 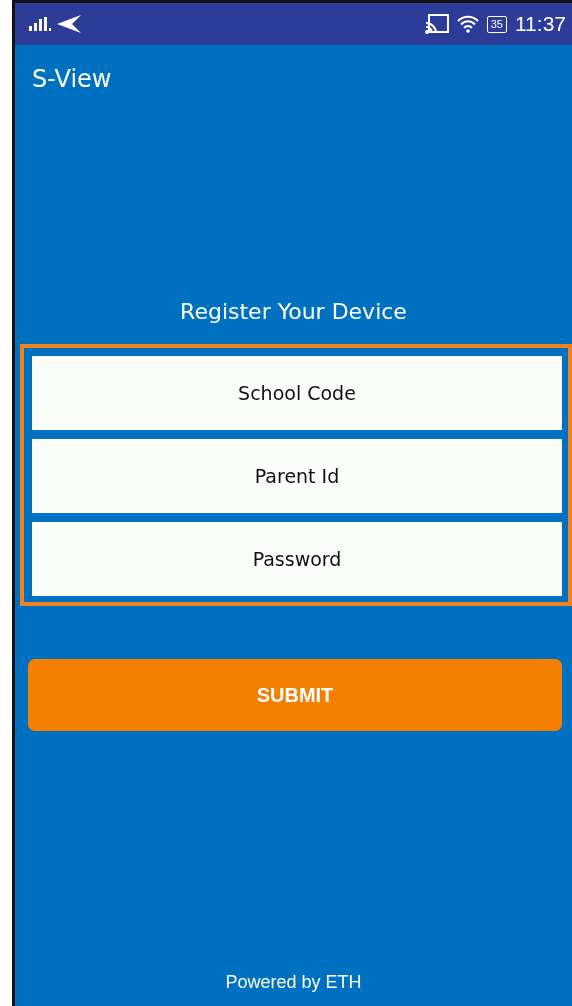 I want to click on clock-time: 11:37, so click(x=540, y=24).